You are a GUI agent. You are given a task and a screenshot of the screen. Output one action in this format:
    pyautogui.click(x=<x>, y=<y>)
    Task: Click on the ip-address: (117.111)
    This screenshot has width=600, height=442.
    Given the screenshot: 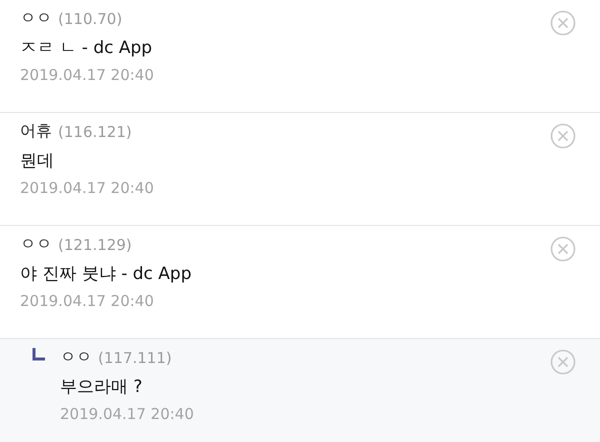 What is the action you would take?
    pyautogui.click(x=135, y=357)
    